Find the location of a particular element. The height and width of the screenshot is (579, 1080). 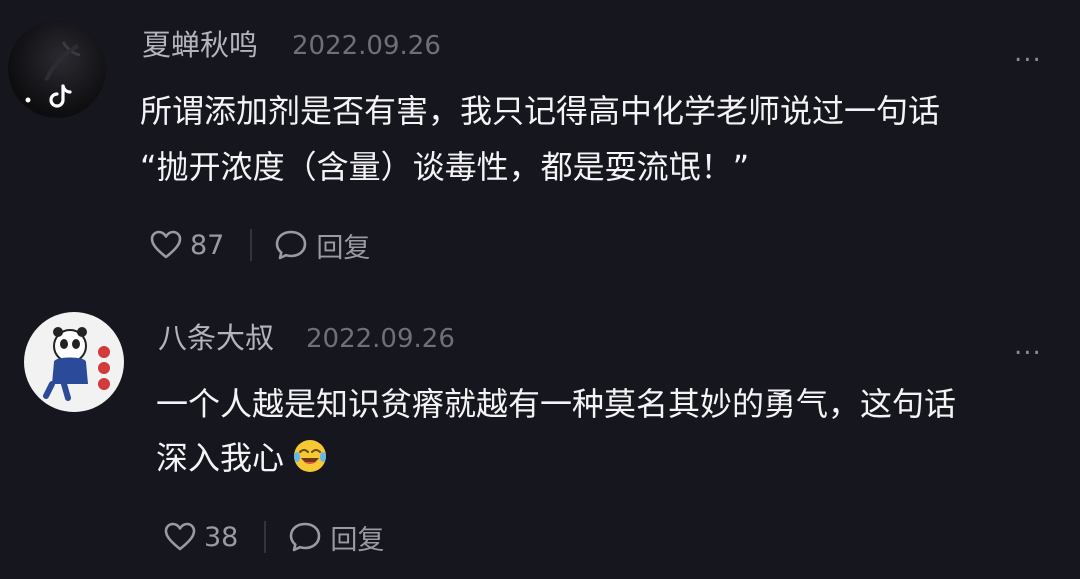

comment-actions: 38 回复 is located at coordinates (274, 537).